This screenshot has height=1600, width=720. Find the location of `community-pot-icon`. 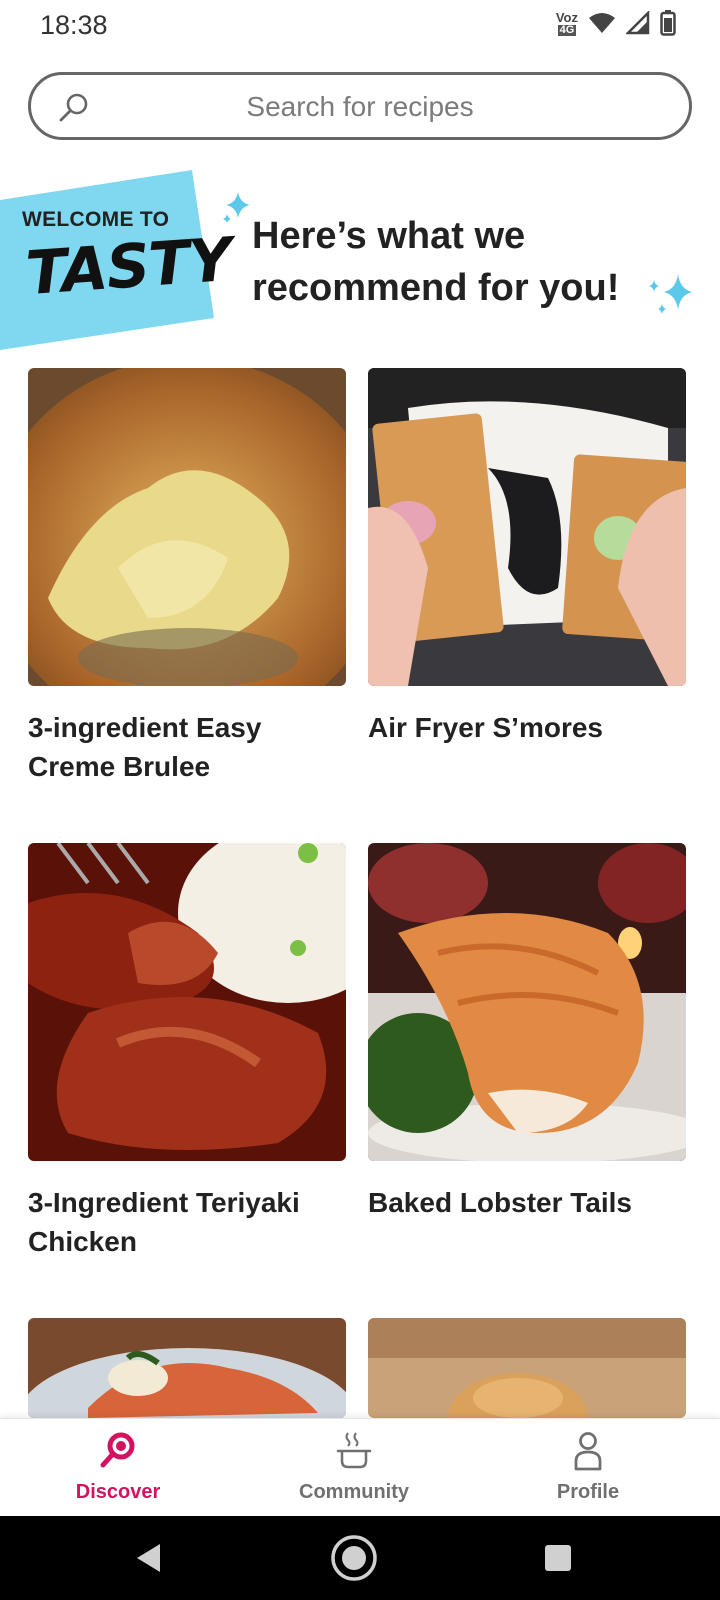

community-pot-icon is located at coordinates (354, 1450).